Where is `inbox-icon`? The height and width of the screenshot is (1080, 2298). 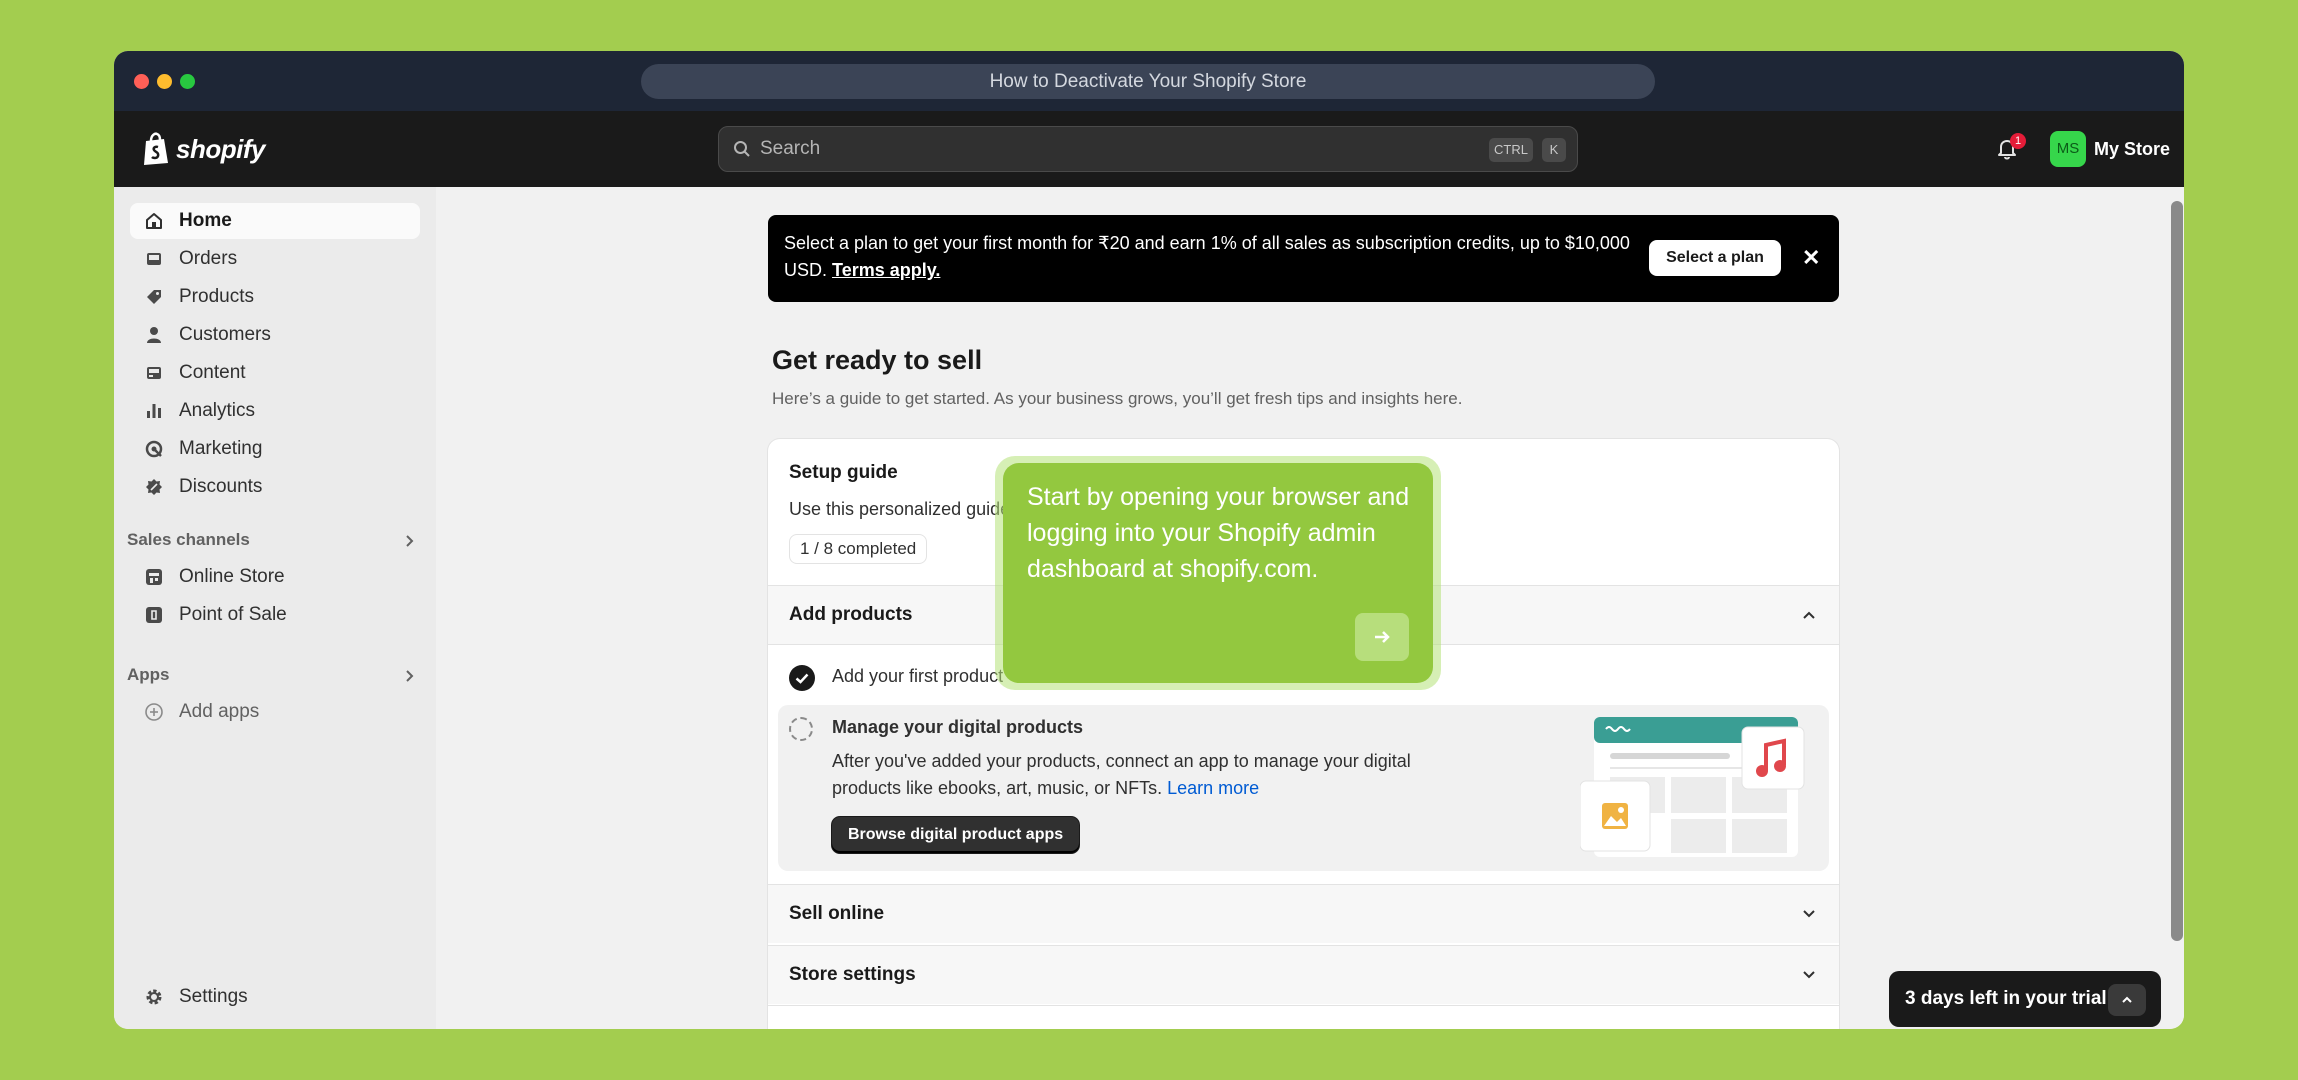
inbox-icon is located at coordinates (154, 259).